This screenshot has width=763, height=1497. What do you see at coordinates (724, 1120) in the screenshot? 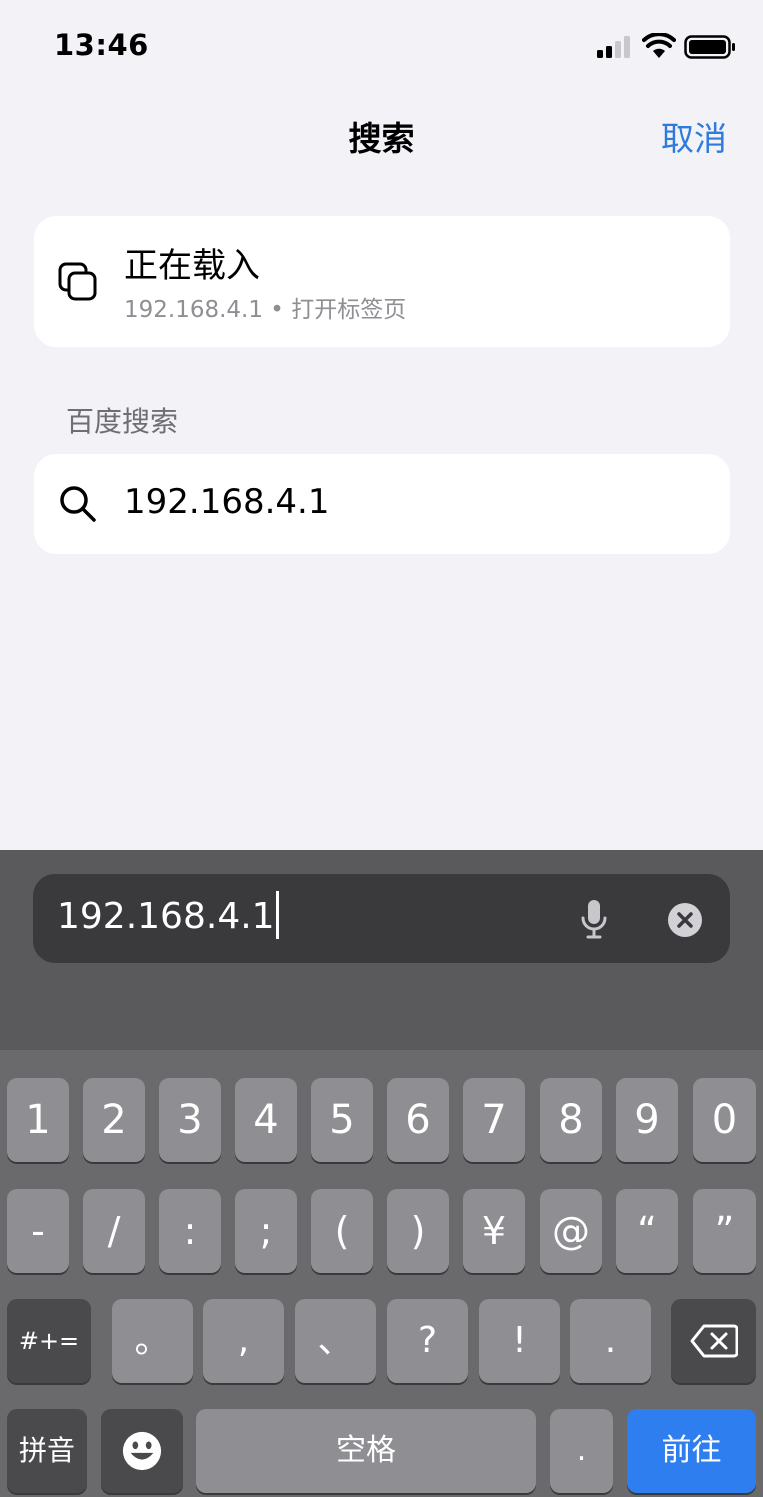
I see `key-0: 0` at bounding box center [724, 1120].